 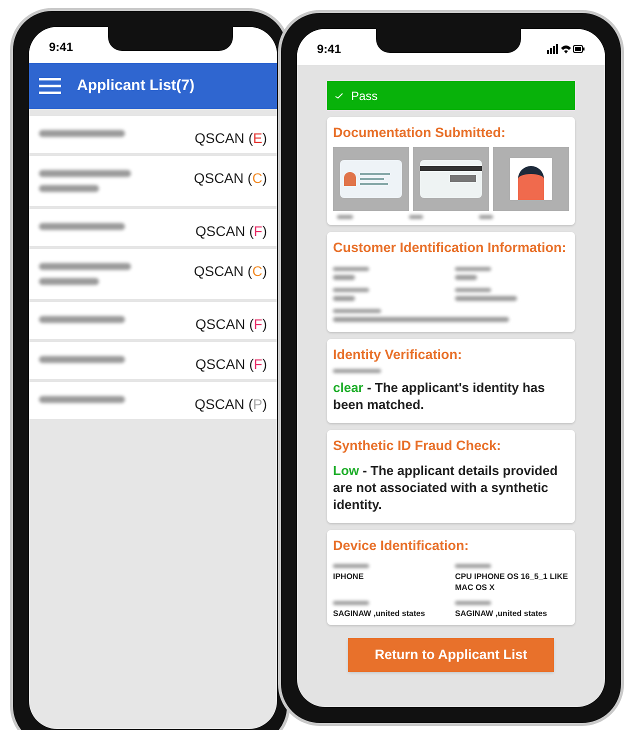 I want to click on section-title: Documentation Submitted:, so click(x=419, y=133).